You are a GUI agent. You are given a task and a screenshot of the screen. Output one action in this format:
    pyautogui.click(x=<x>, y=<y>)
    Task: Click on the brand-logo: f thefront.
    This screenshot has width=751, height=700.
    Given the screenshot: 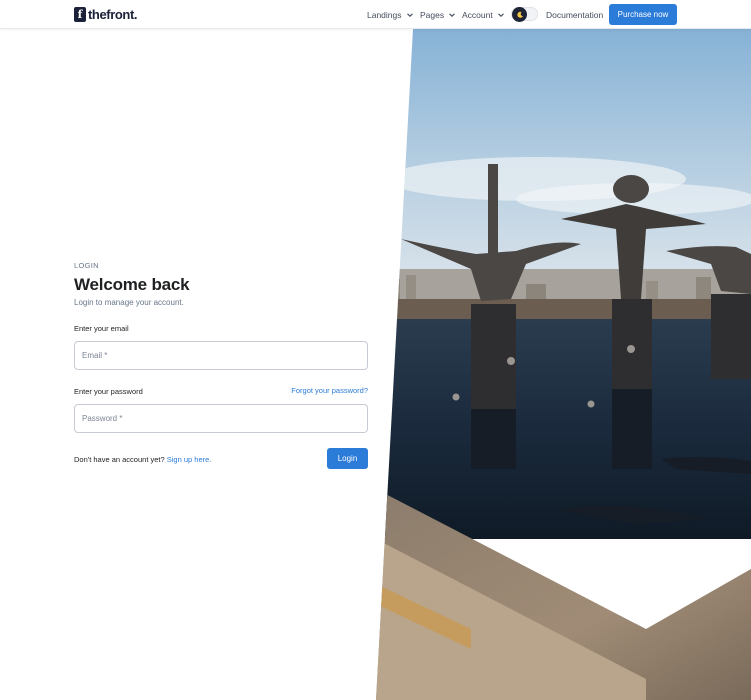 What is the action you would take?
    pyautogui.click(x=106, y=14)
    